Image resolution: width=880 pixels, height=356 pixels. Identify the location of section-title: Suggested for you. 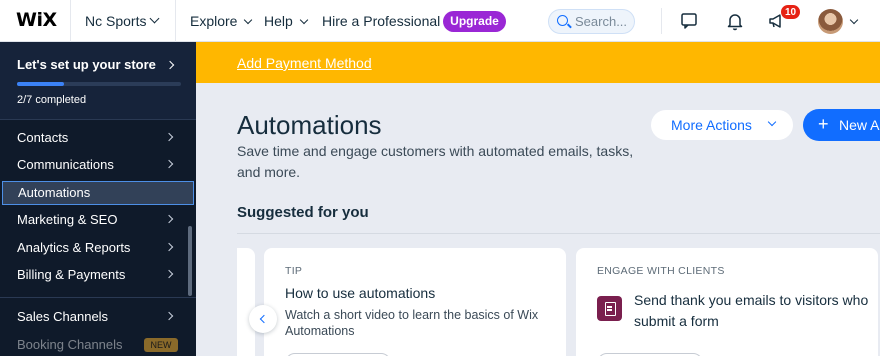
(303, 212).